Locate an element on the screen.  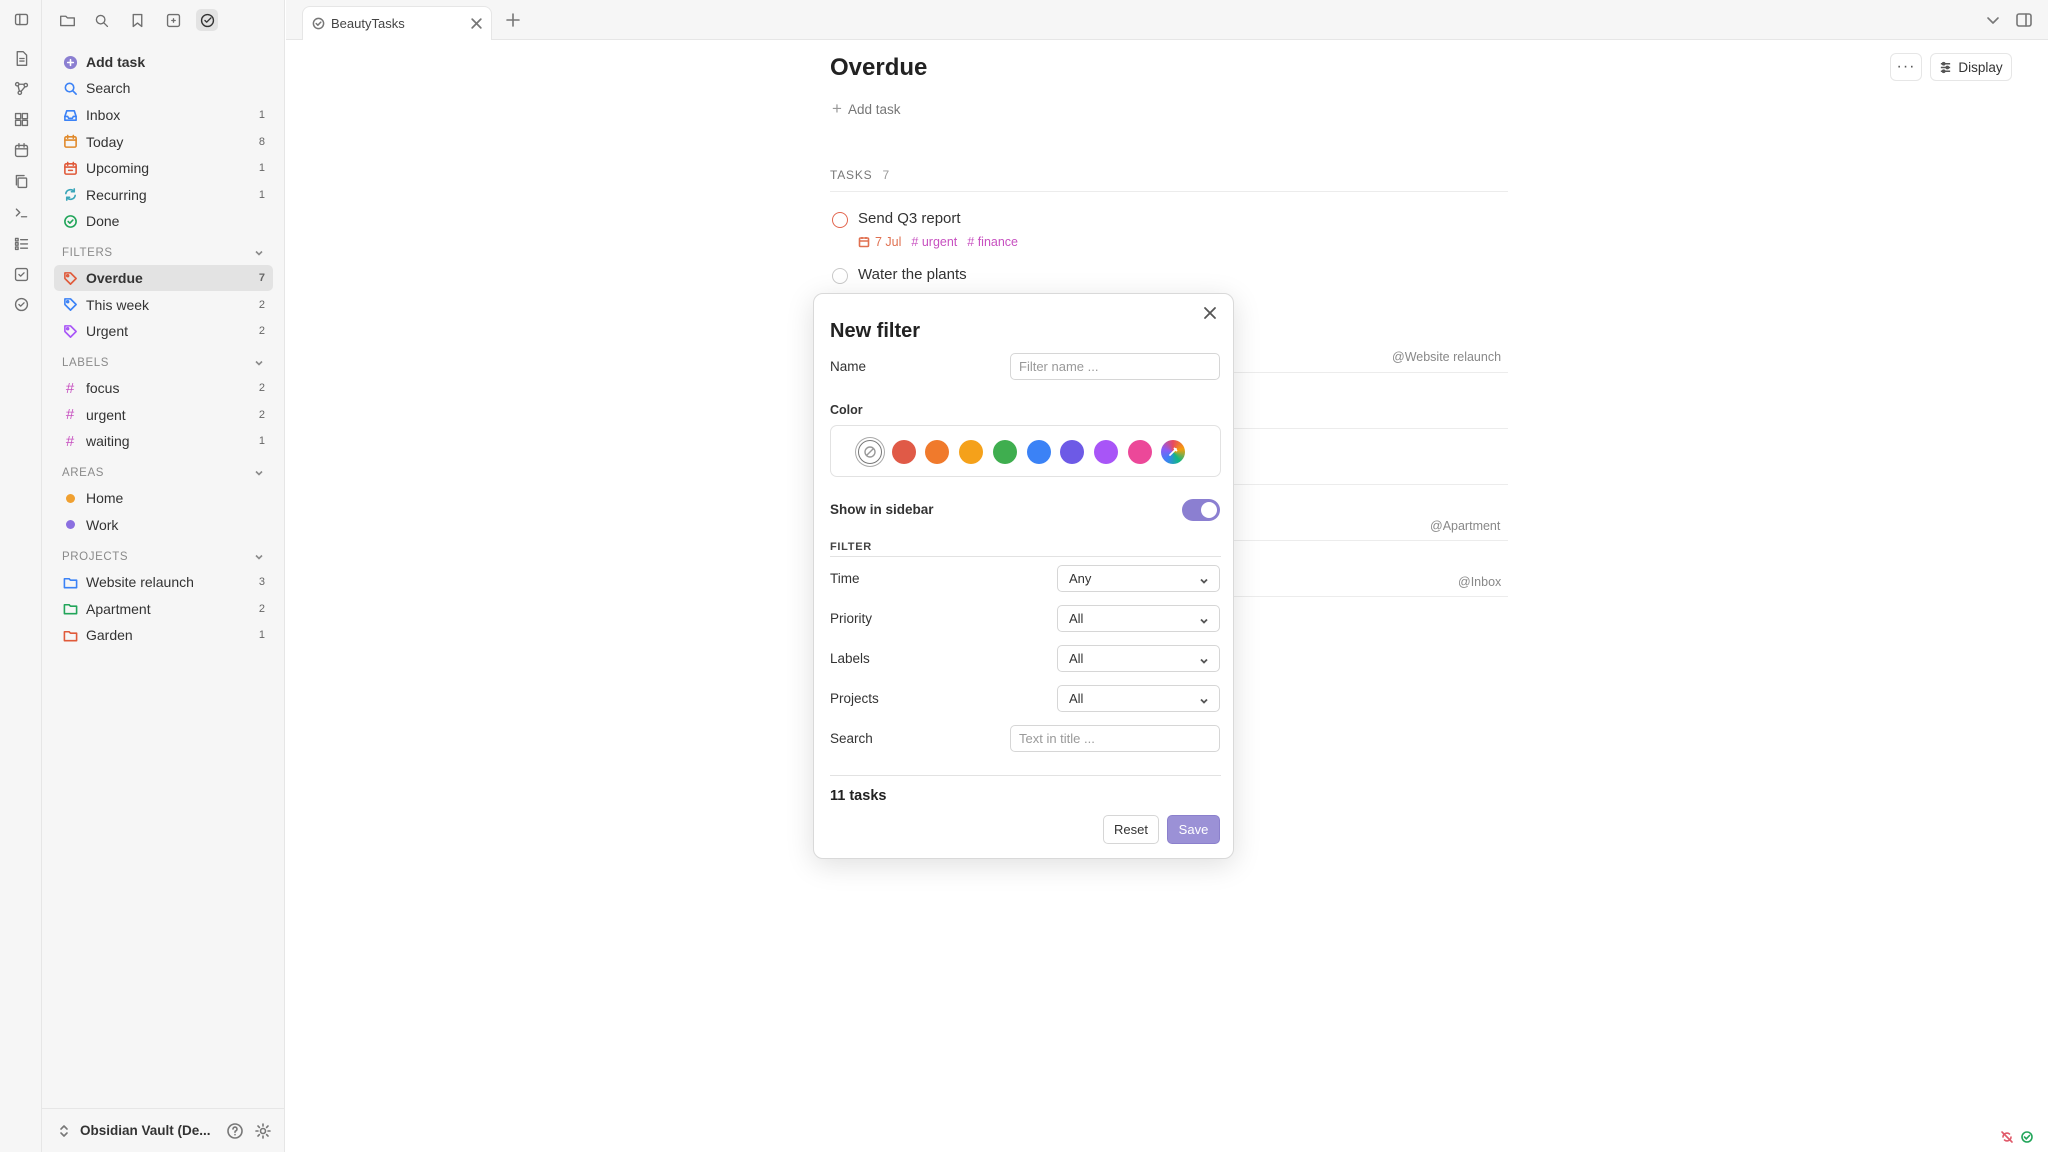
sidebar-item-today: Today 8 is located at coordinates (163, 142).